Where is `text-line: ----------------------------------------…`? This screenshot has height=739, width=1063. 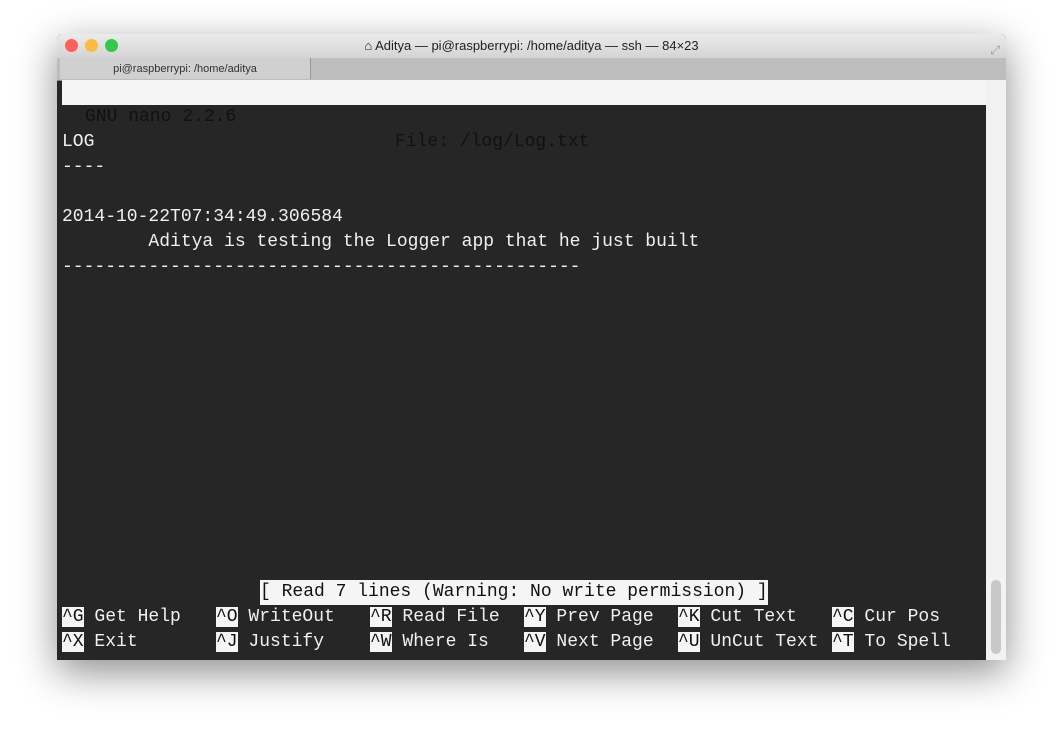 text-line: ----------------------------------------… is located at coordinates (321, 267).